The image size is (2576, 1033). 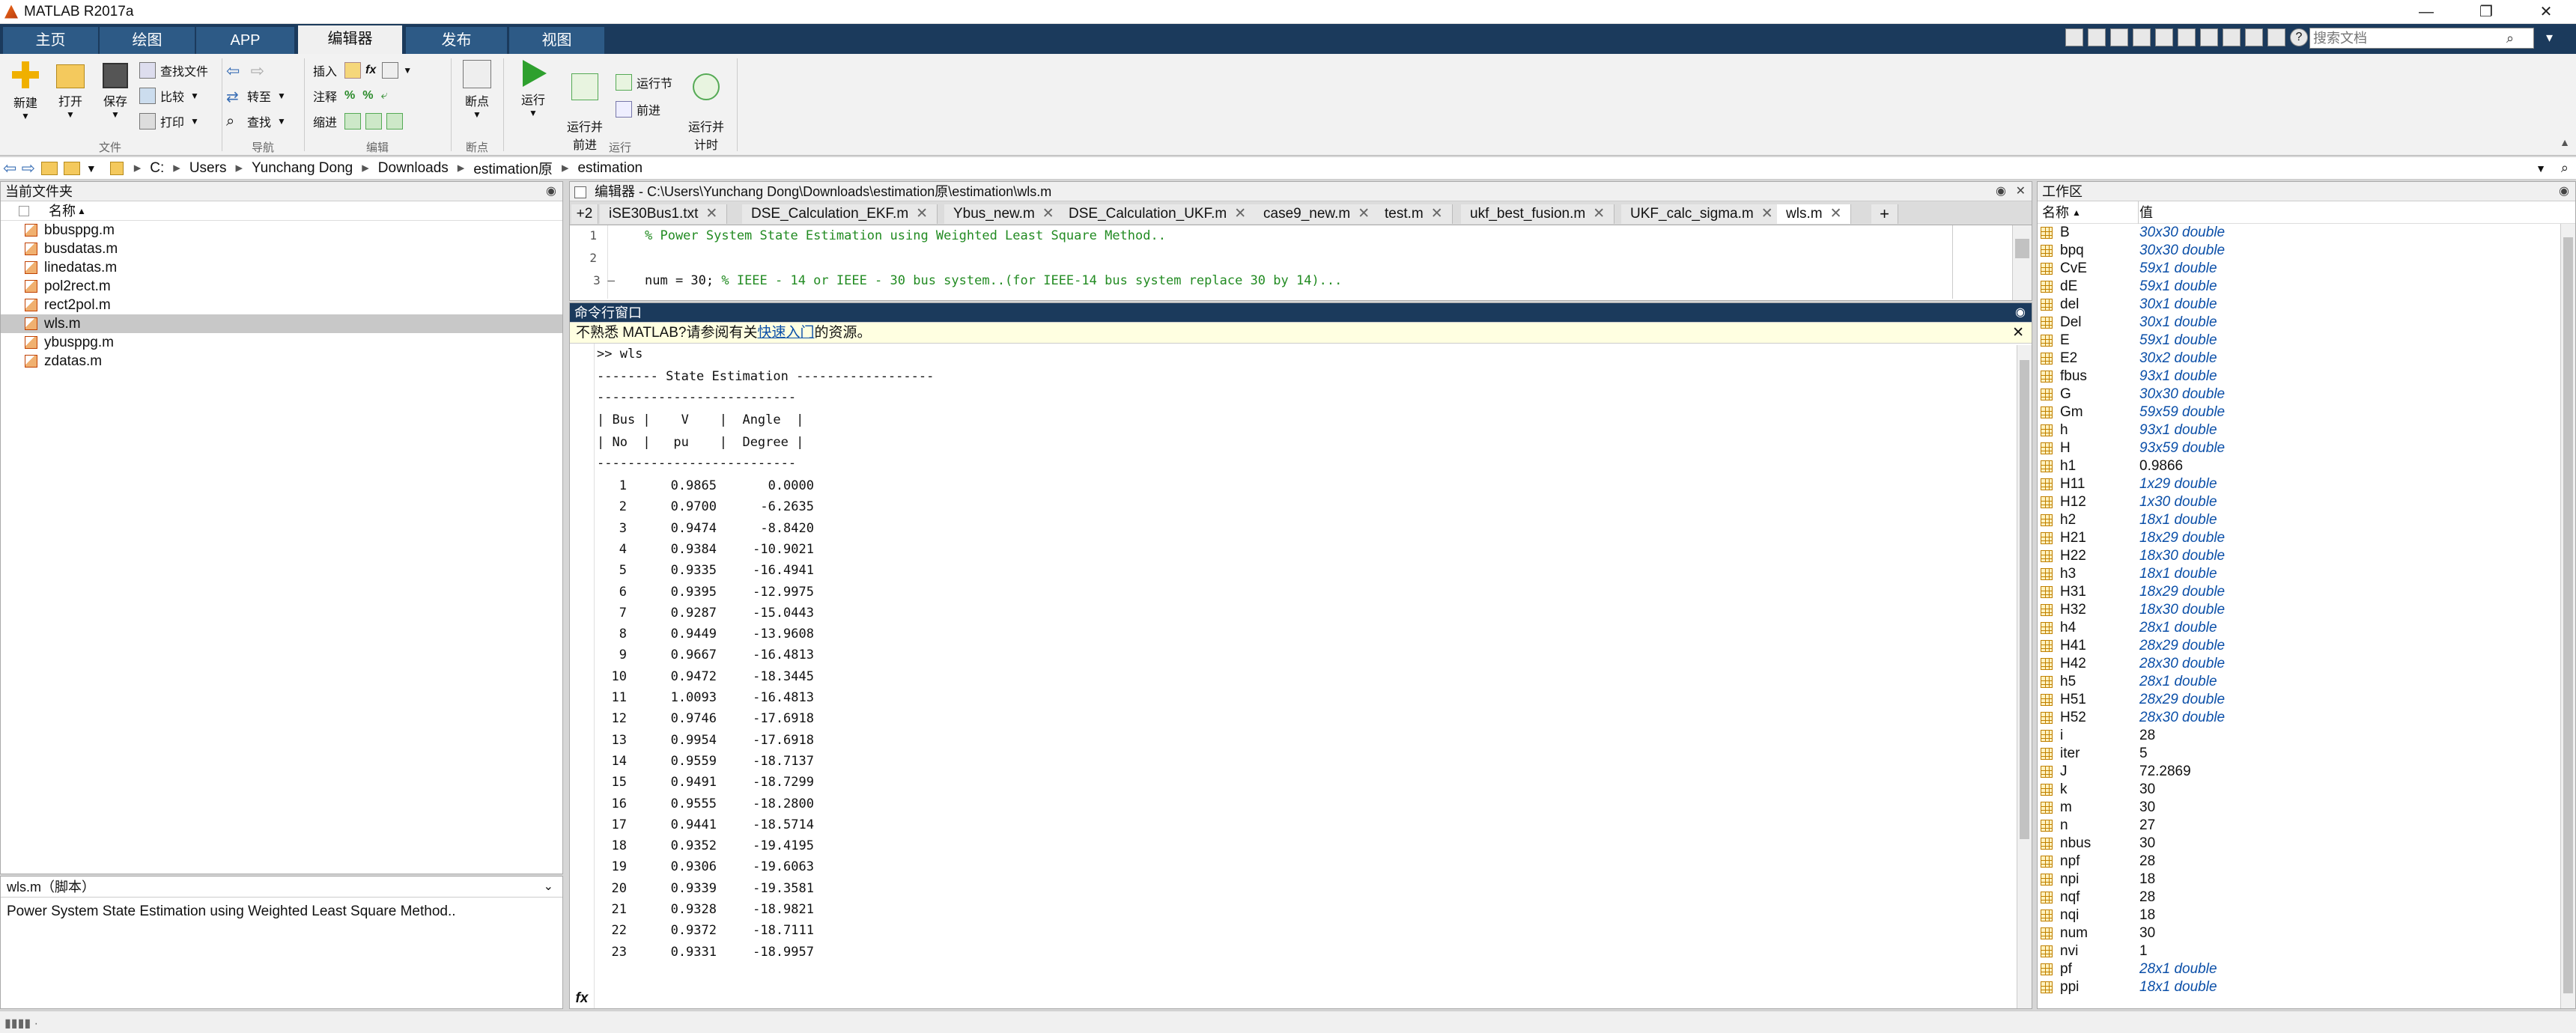 I want to click on paste-icon, so click(x=2164, y=37).